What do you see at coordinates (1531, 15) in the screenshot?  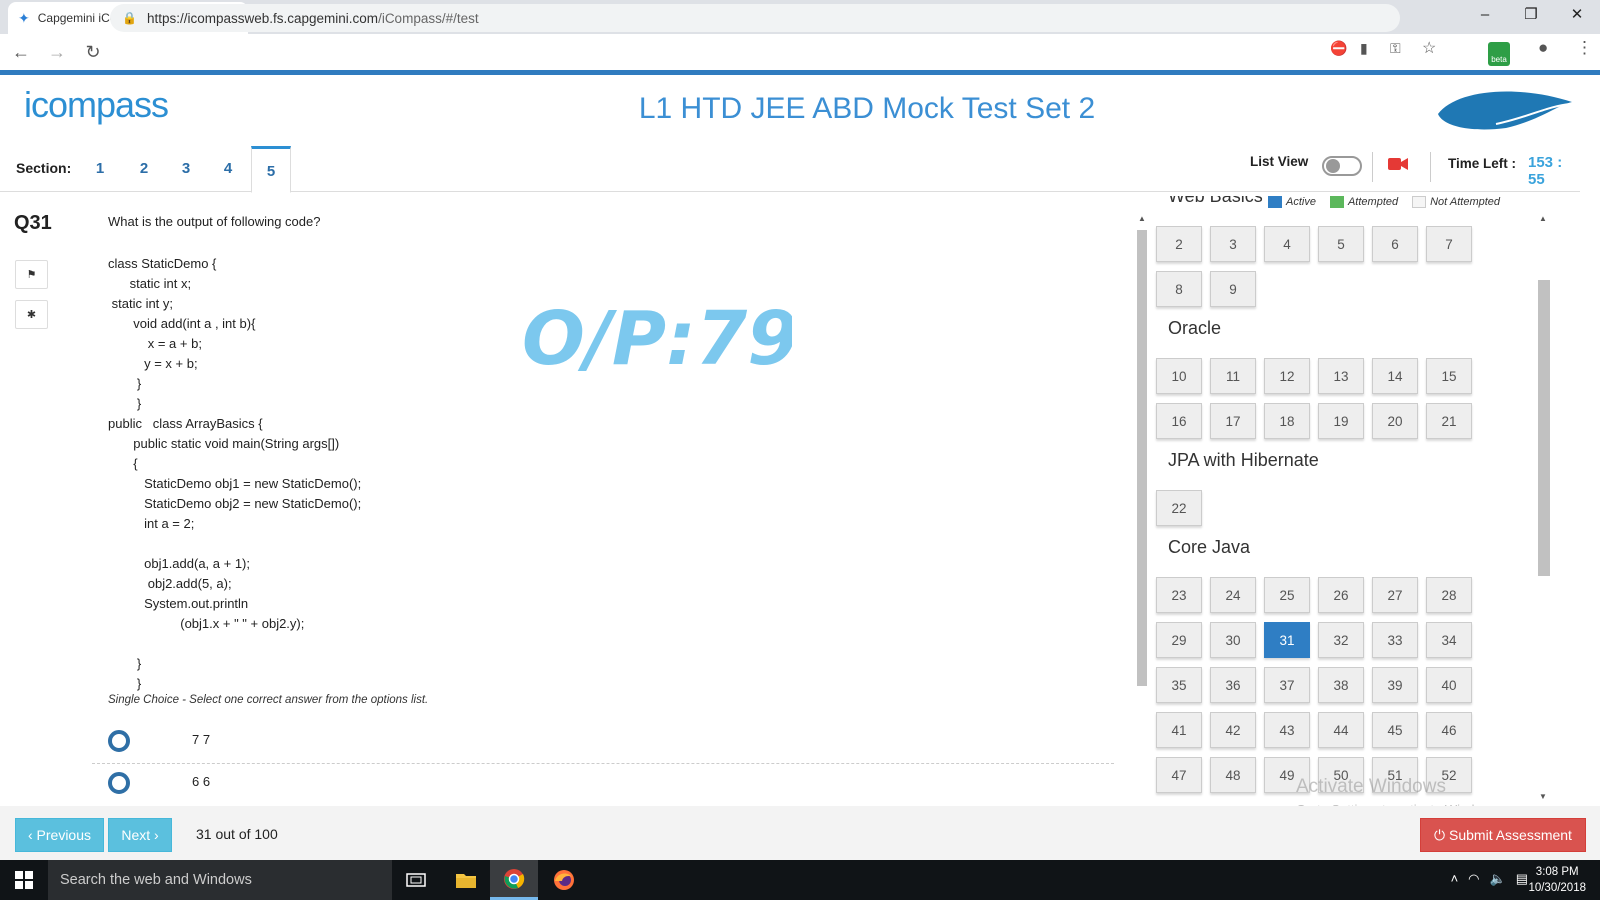 I see `maximize-button: ❐` at bounding box center [1531, 15].